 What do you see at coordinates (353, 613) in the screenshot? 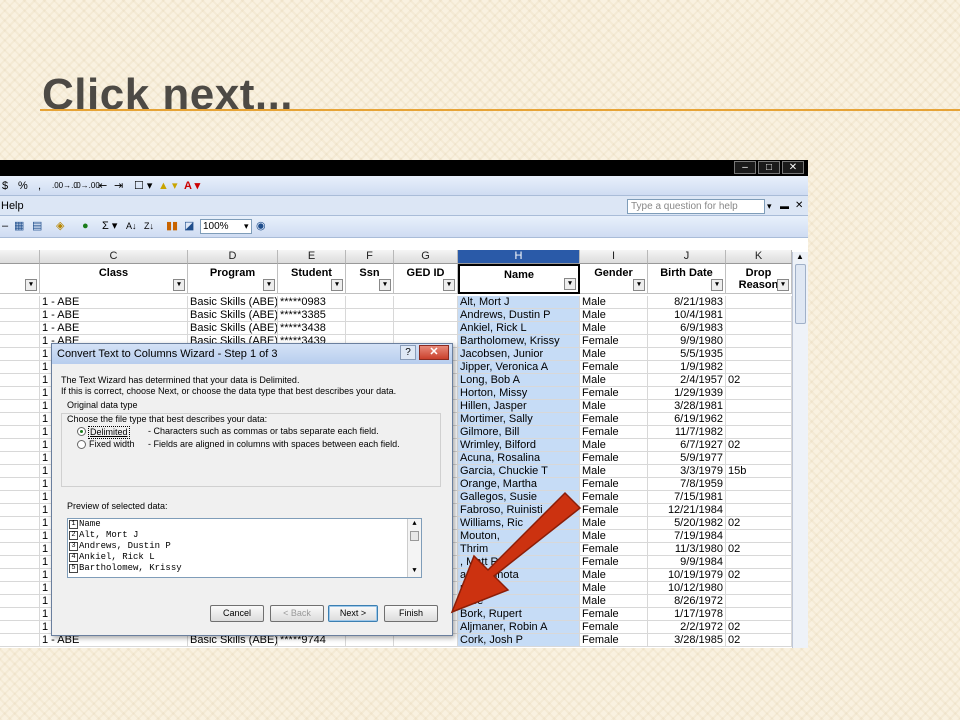
I see `next-button: Next >` at bounding box center [353, 613].